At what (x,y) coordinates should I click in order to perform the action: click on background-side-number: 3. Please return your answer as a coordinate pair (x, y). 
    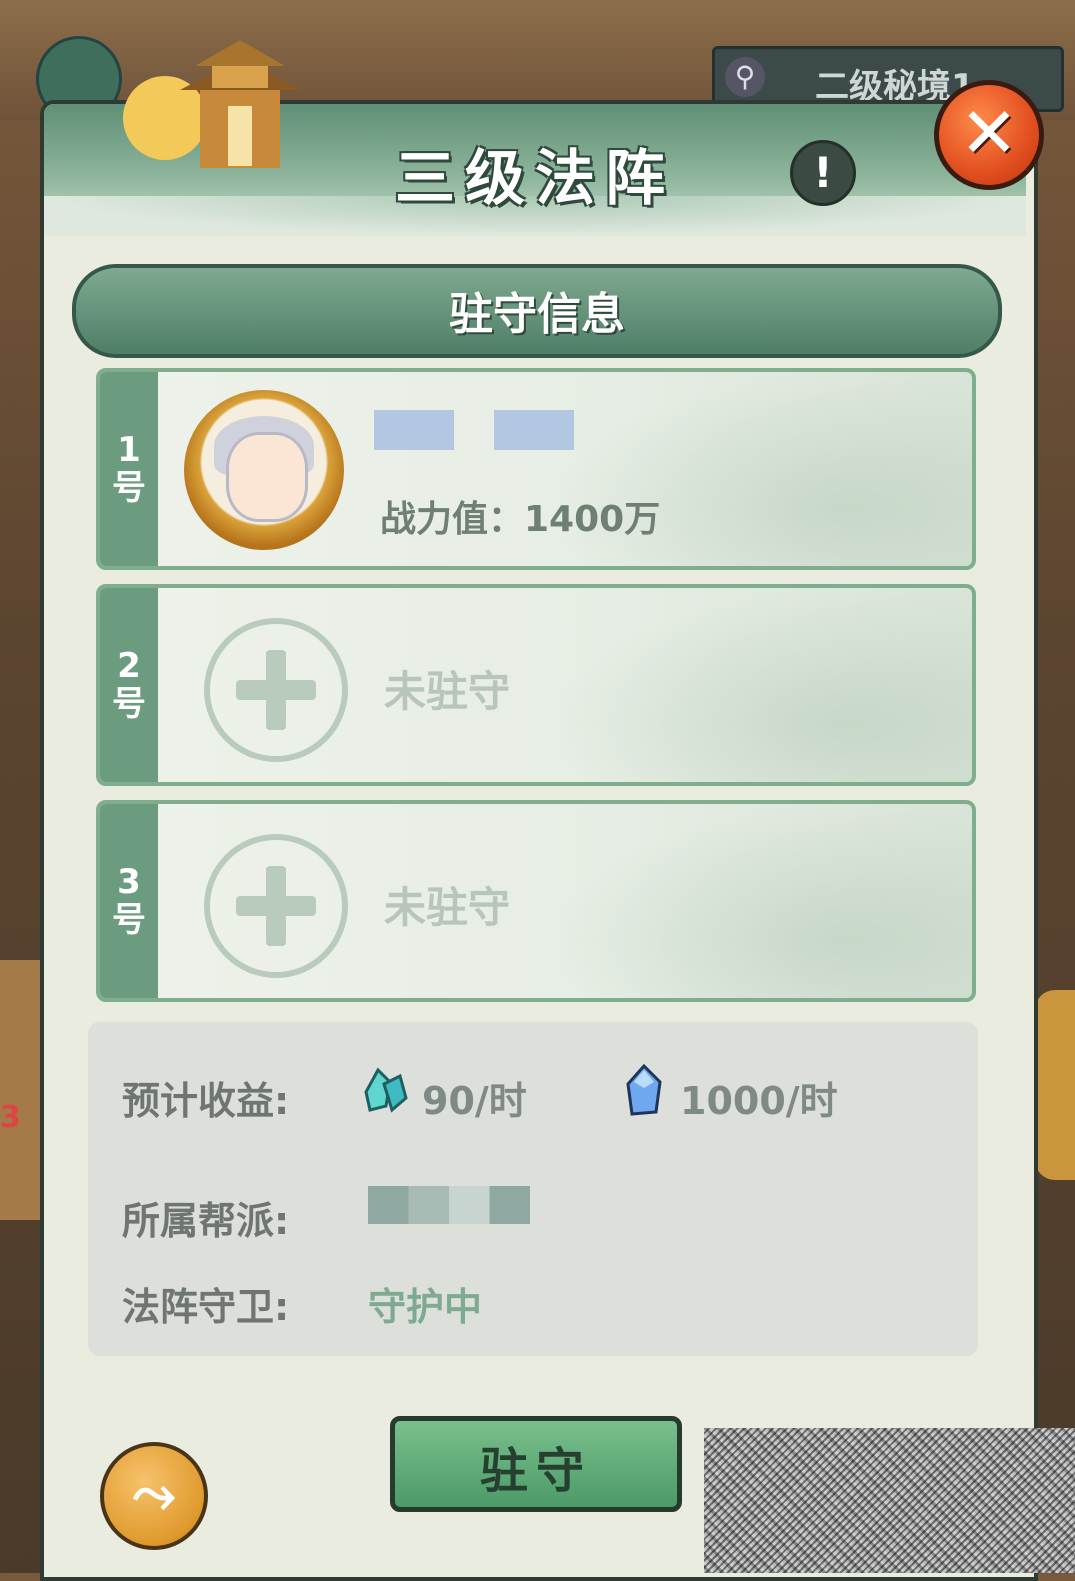
    Looking at the image, I should click on (10, 1117).